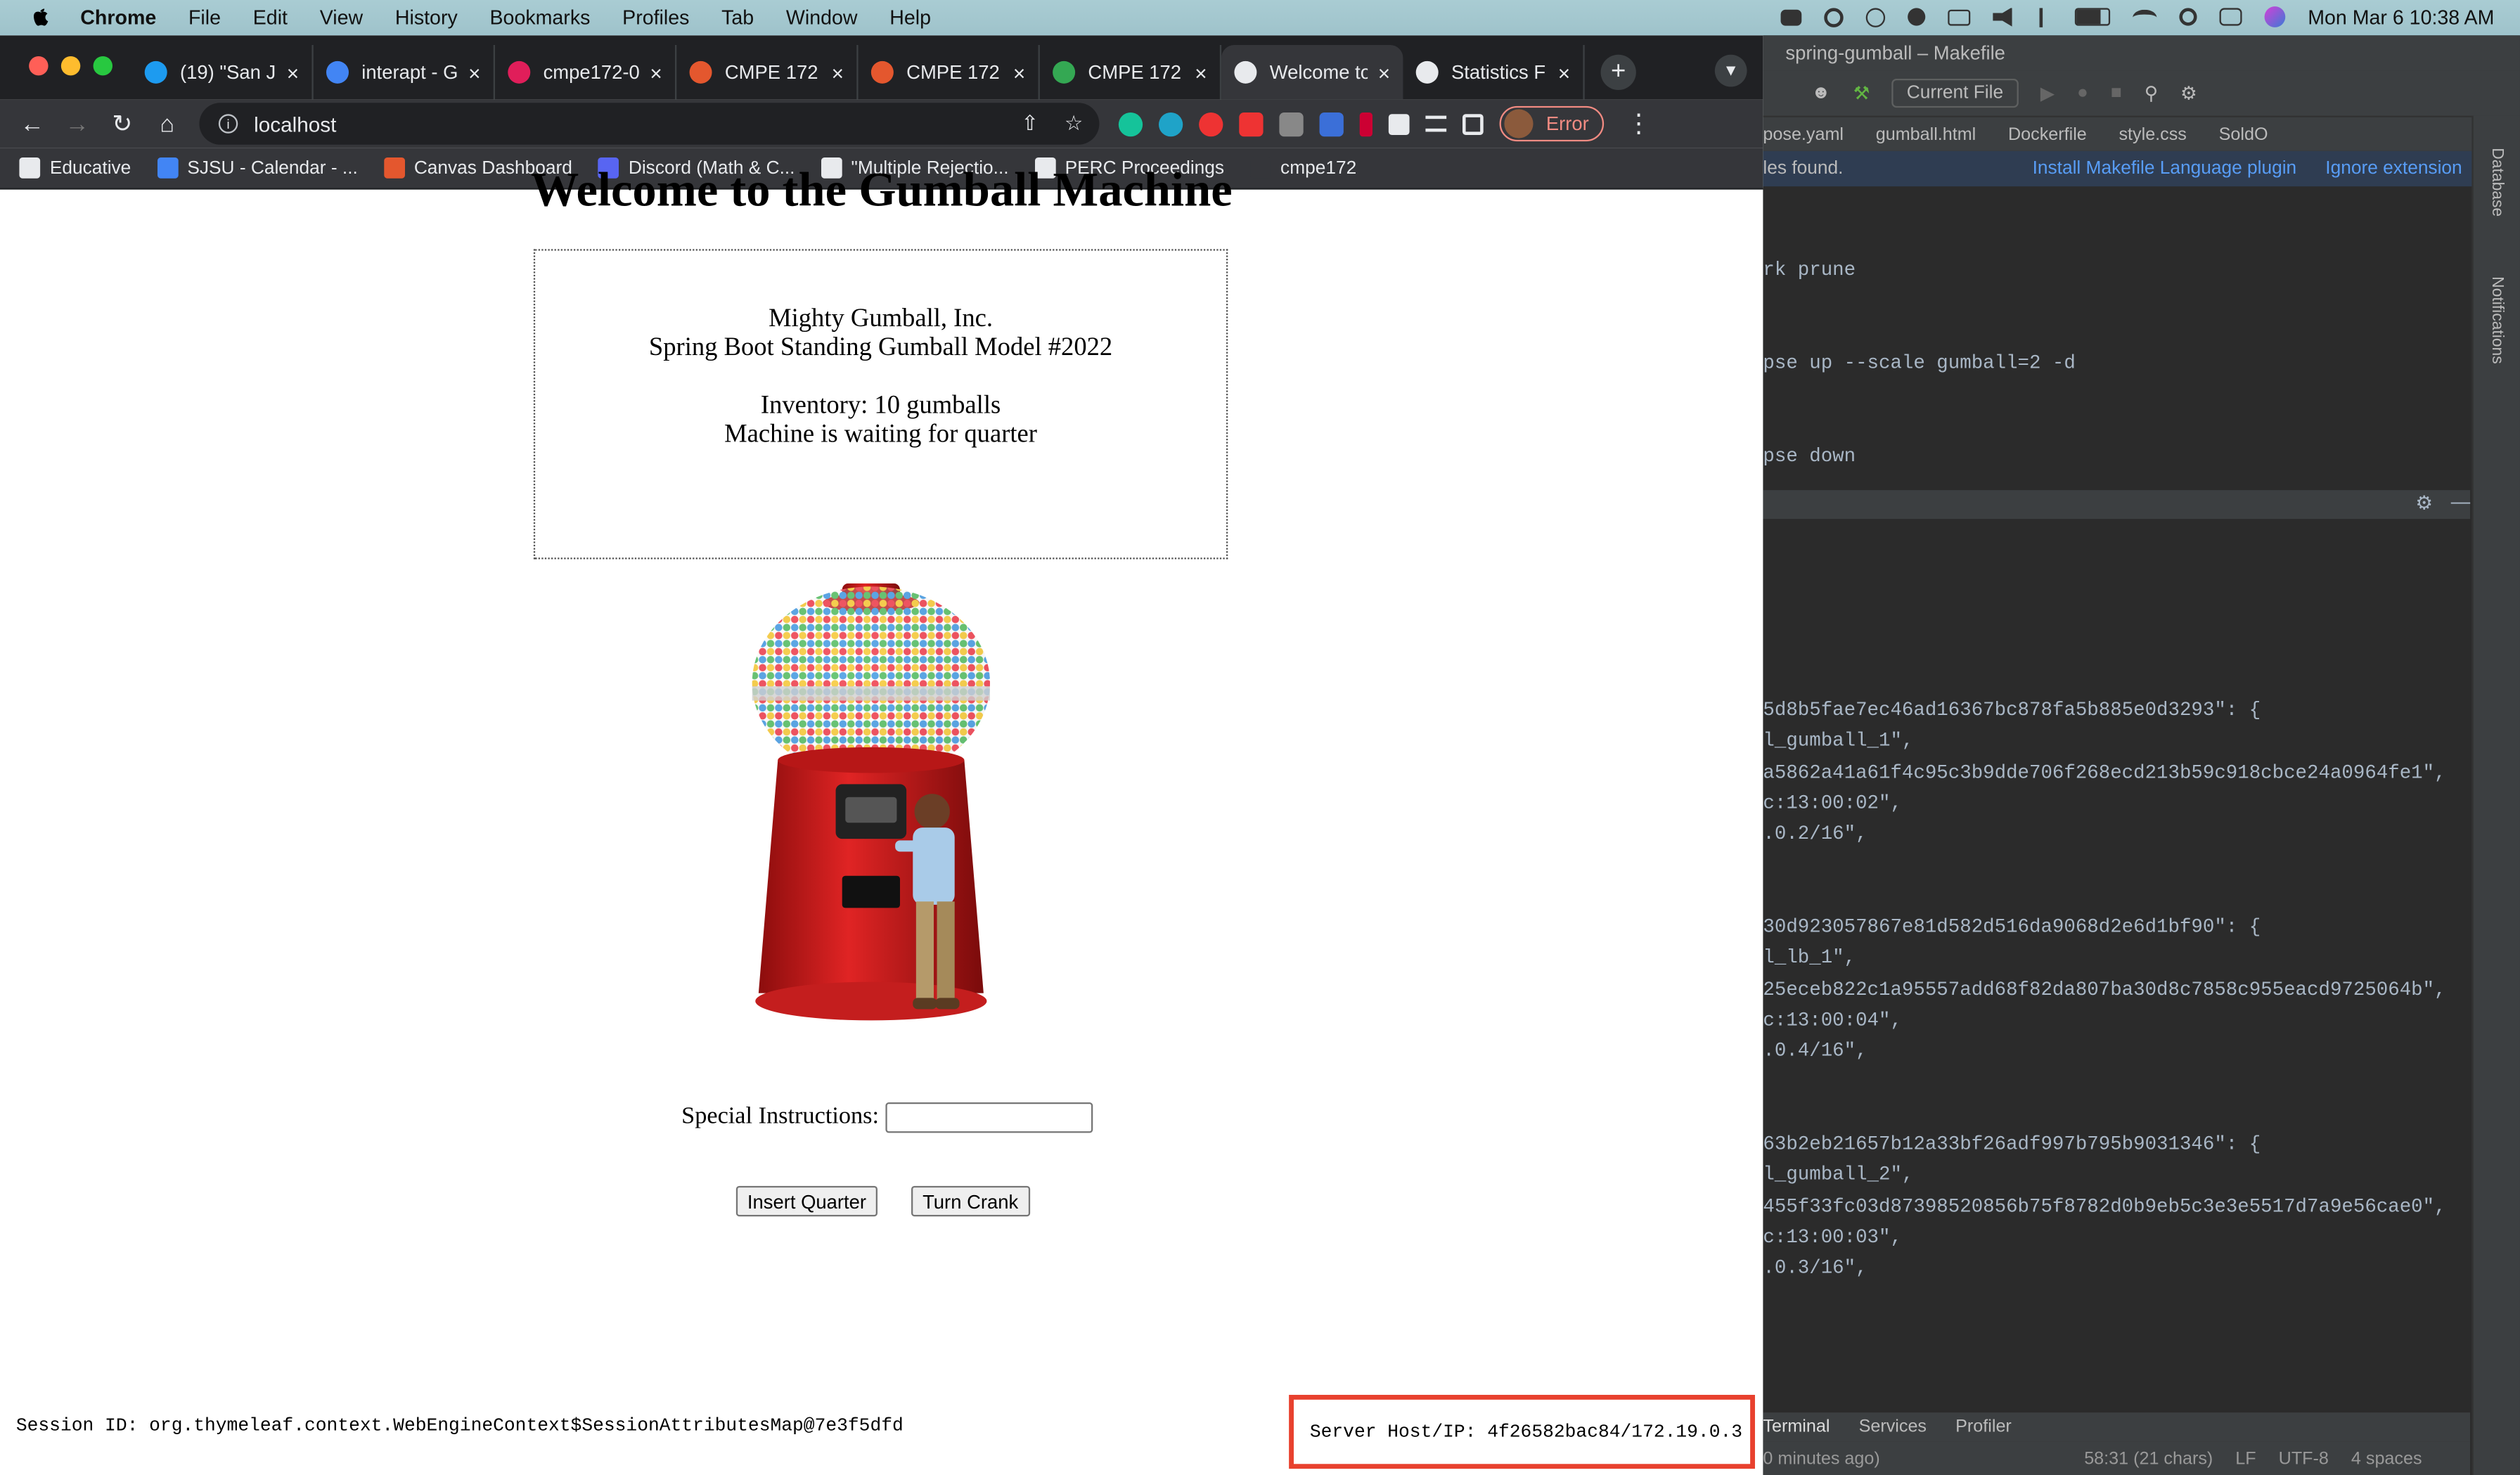 The height and width of the screenshot is (1475, 2520). I want to click on extension-youtube-icon, so click(1251, 124).